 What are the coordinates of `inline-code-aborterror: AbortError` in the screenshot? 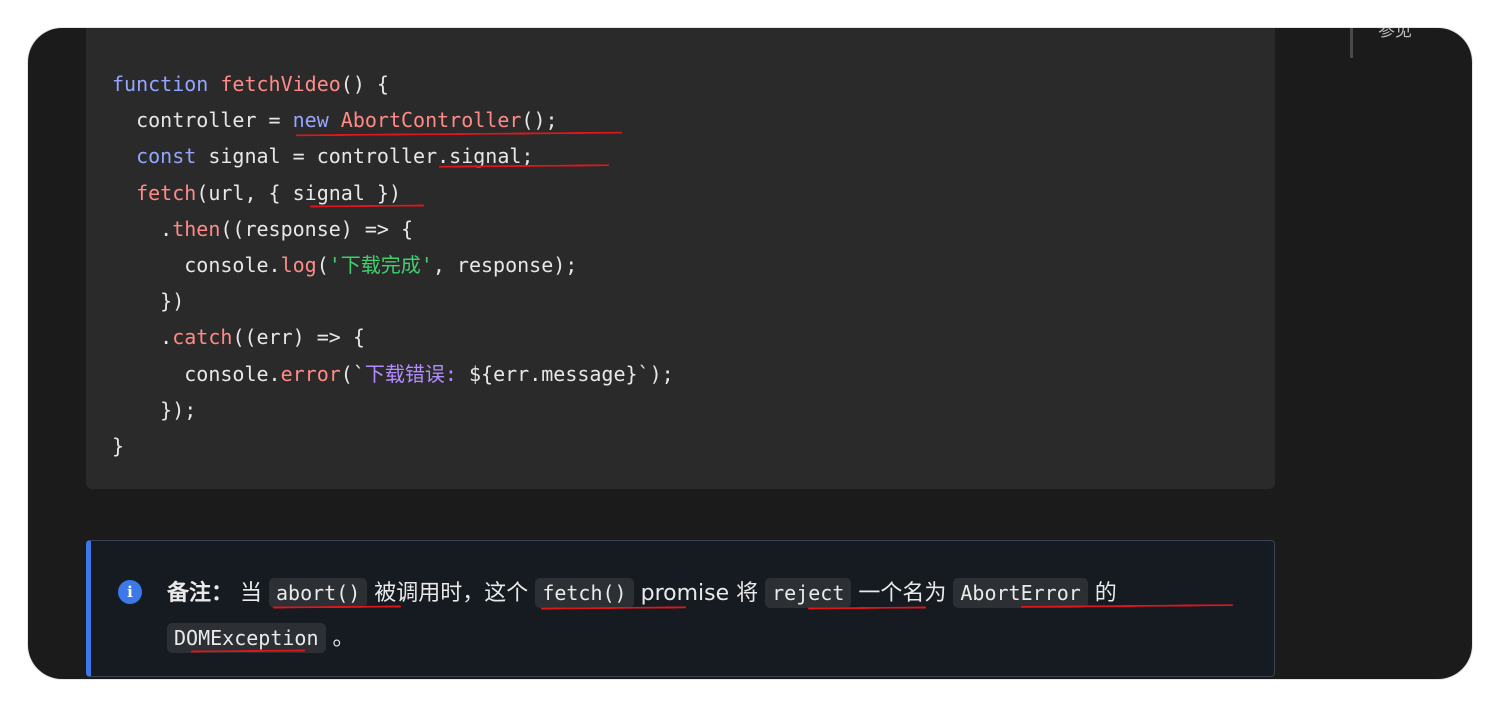 It's located at (1020, 593).